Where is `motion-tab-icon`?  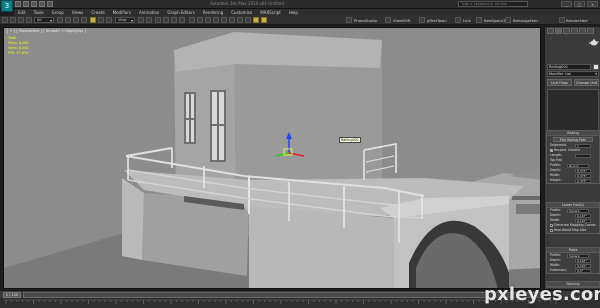
motion-tab-icon is located at coordinates (574, 31).